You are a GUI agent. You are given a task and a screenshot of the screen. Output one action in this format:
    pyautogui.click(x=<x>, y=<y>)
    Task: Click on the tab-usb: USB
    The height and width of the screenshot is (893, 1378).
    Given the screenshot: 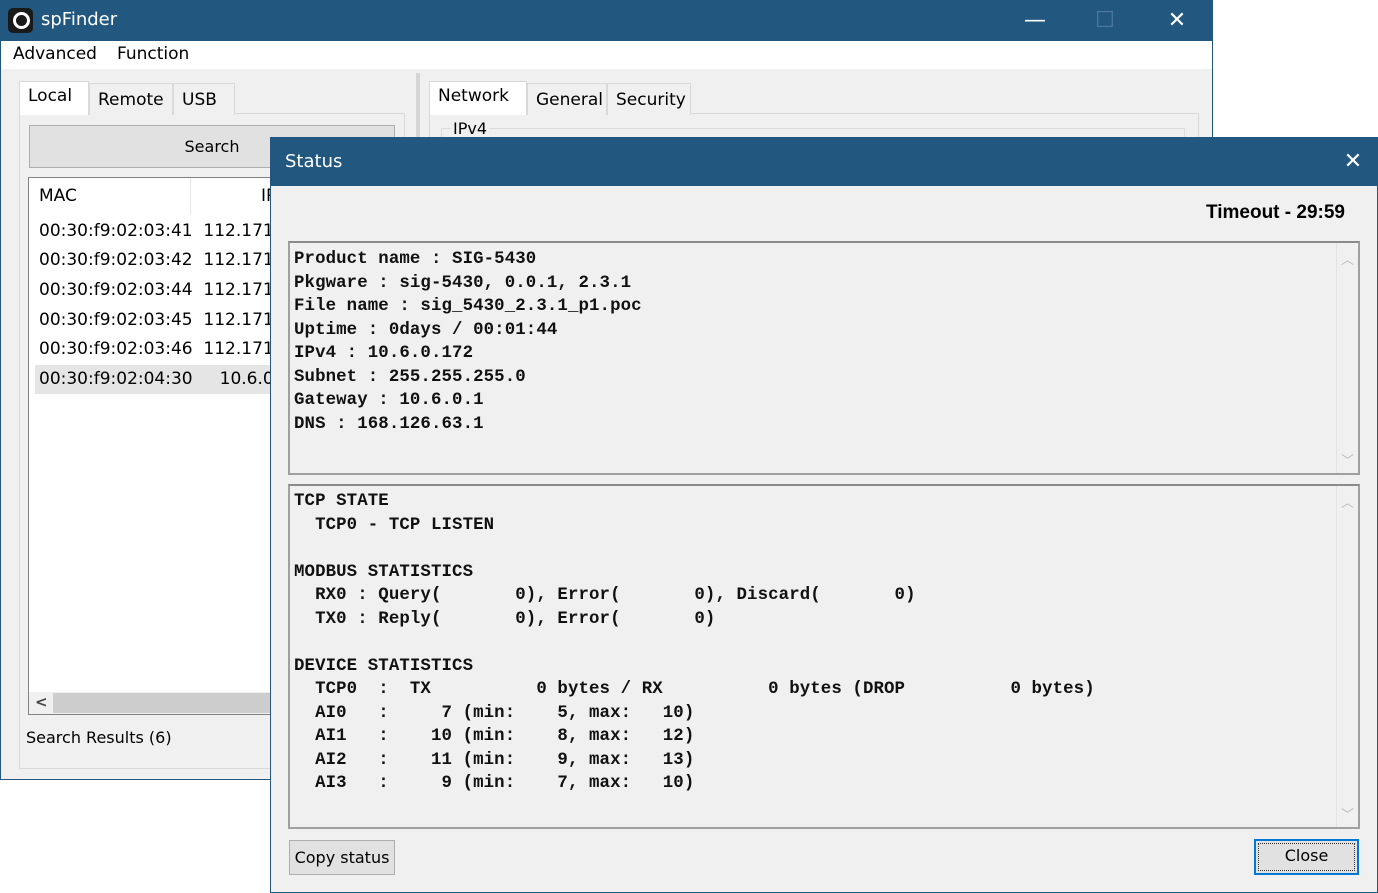 What is the action you would take?
    pyautogui.click(x=204, y=99)
    